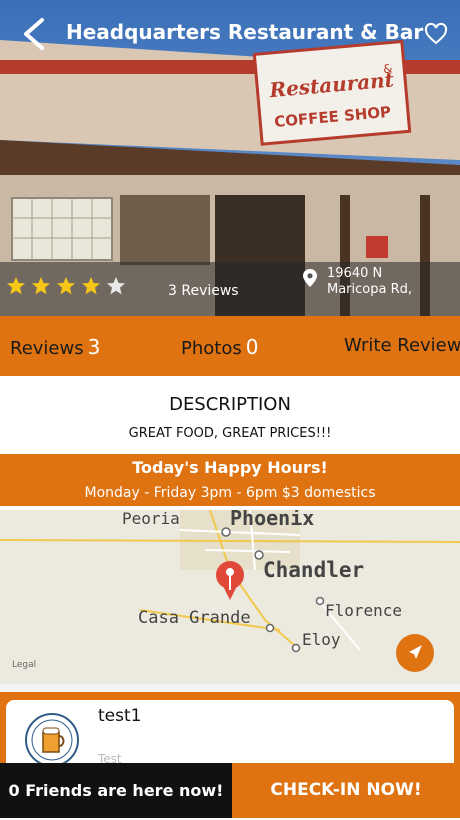 Image resolution: width=460 pixels, height=820 pixels. I want to click on tab-reviews: Reviews 3, so click(55, 347).